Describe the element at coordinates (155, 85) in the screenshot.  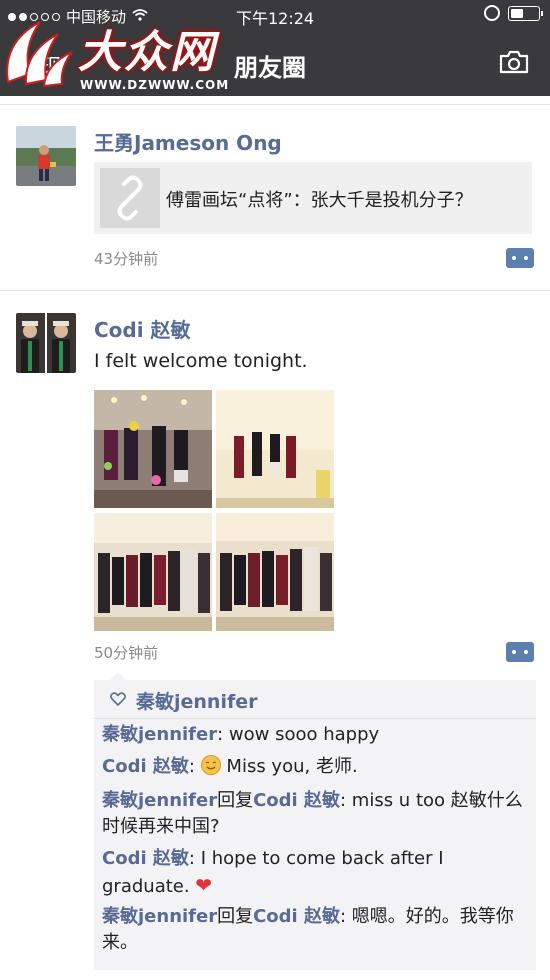
I see `watermark-url: WWW.DZWWW.COM` at that location.